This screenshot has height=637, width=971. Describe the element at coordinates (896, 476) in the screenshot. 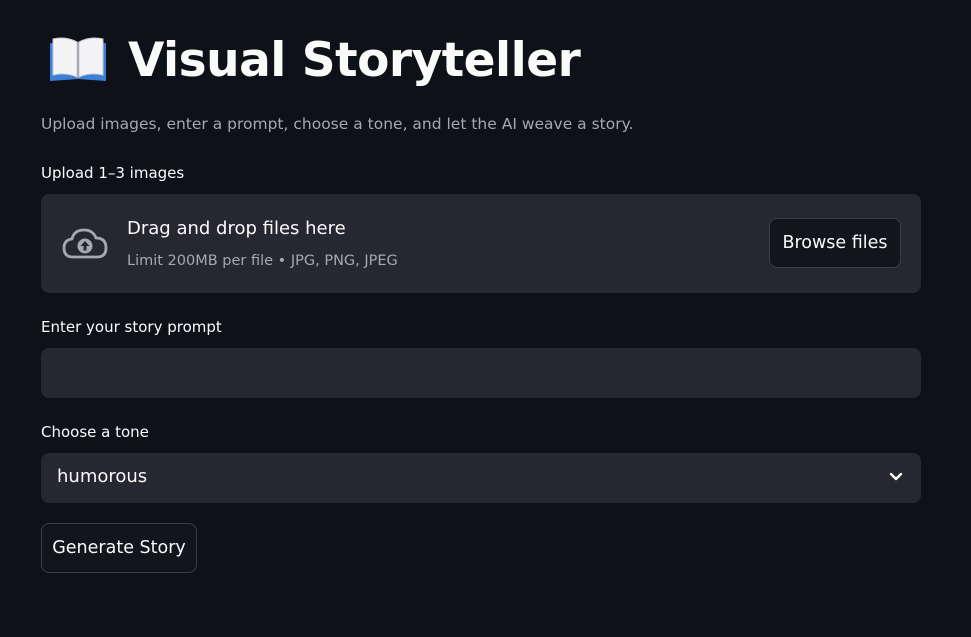

I see `chevron-down-icon` at that location.